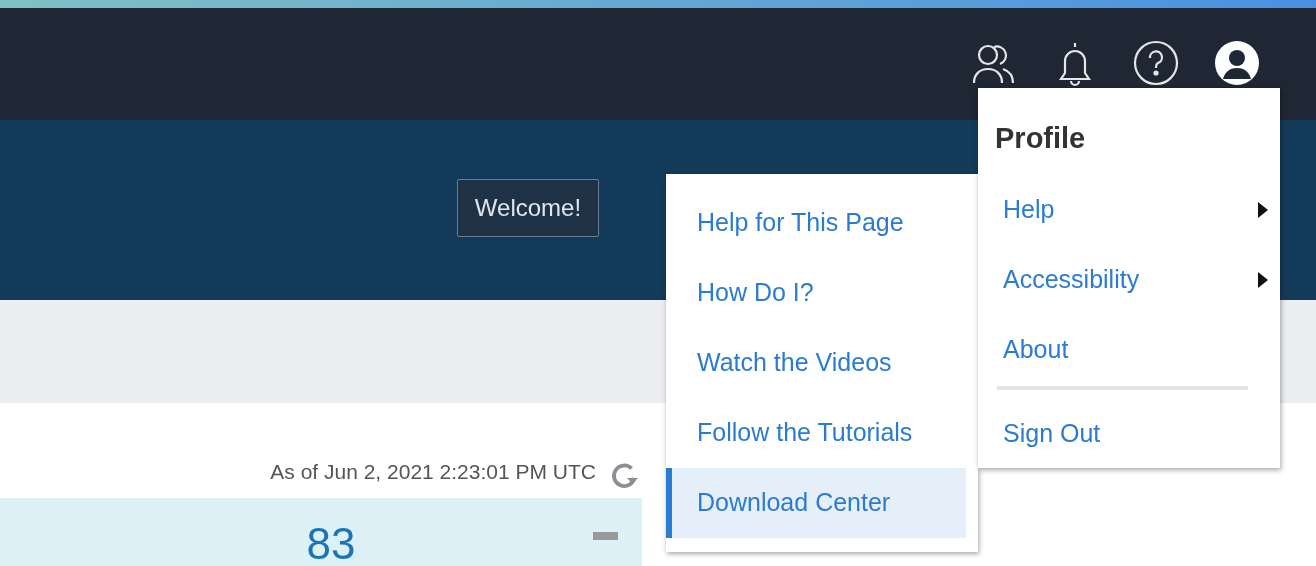  I want to click on menu-item: About, so click(1136, 349).